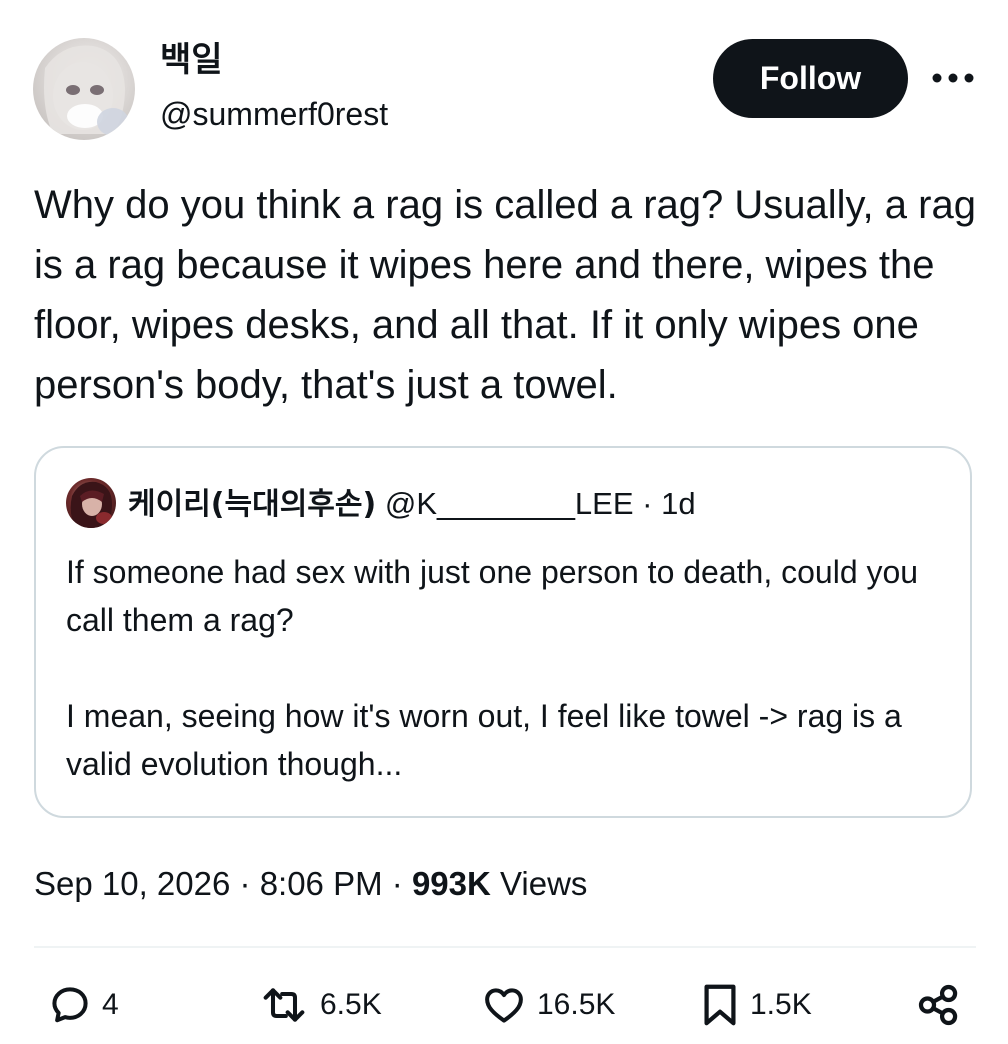 Image resolution: width=1008 pixels, height=1044 pixels. Describe the element at coordinates (576, 1004) in the screenshot. I see `like-count: 16.5K` at that location.